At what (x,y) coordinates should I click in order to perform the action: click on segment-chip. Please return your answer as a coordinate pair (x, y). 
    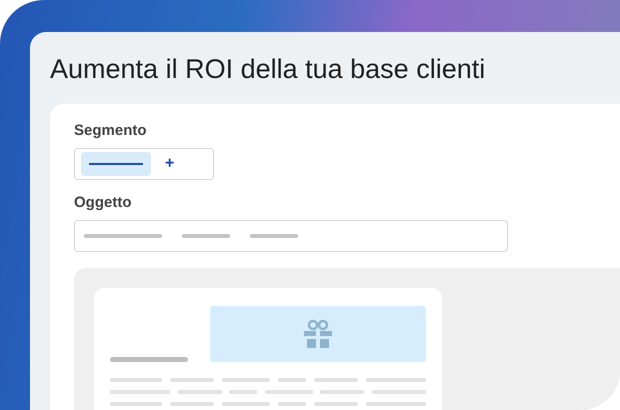
    Looking at the image, I should click on (116, 164).